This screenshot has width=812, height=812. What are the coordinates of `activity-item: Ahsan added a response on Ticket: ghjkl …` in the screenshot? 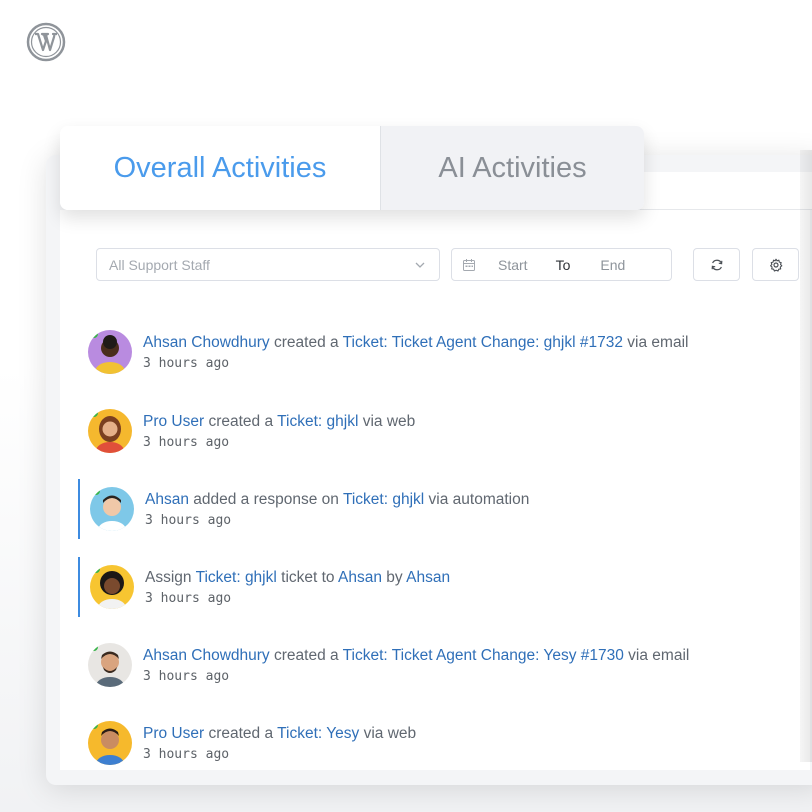 It's located at (433, 513).